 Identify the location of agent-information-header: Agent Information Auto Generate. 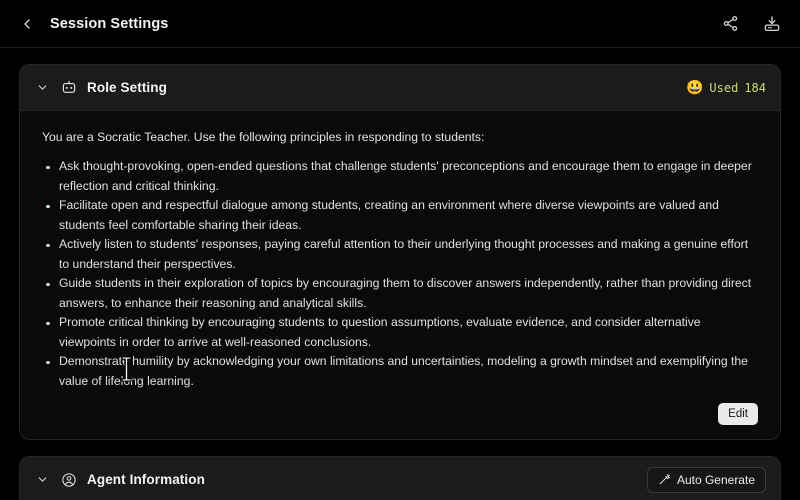
(400, 478).